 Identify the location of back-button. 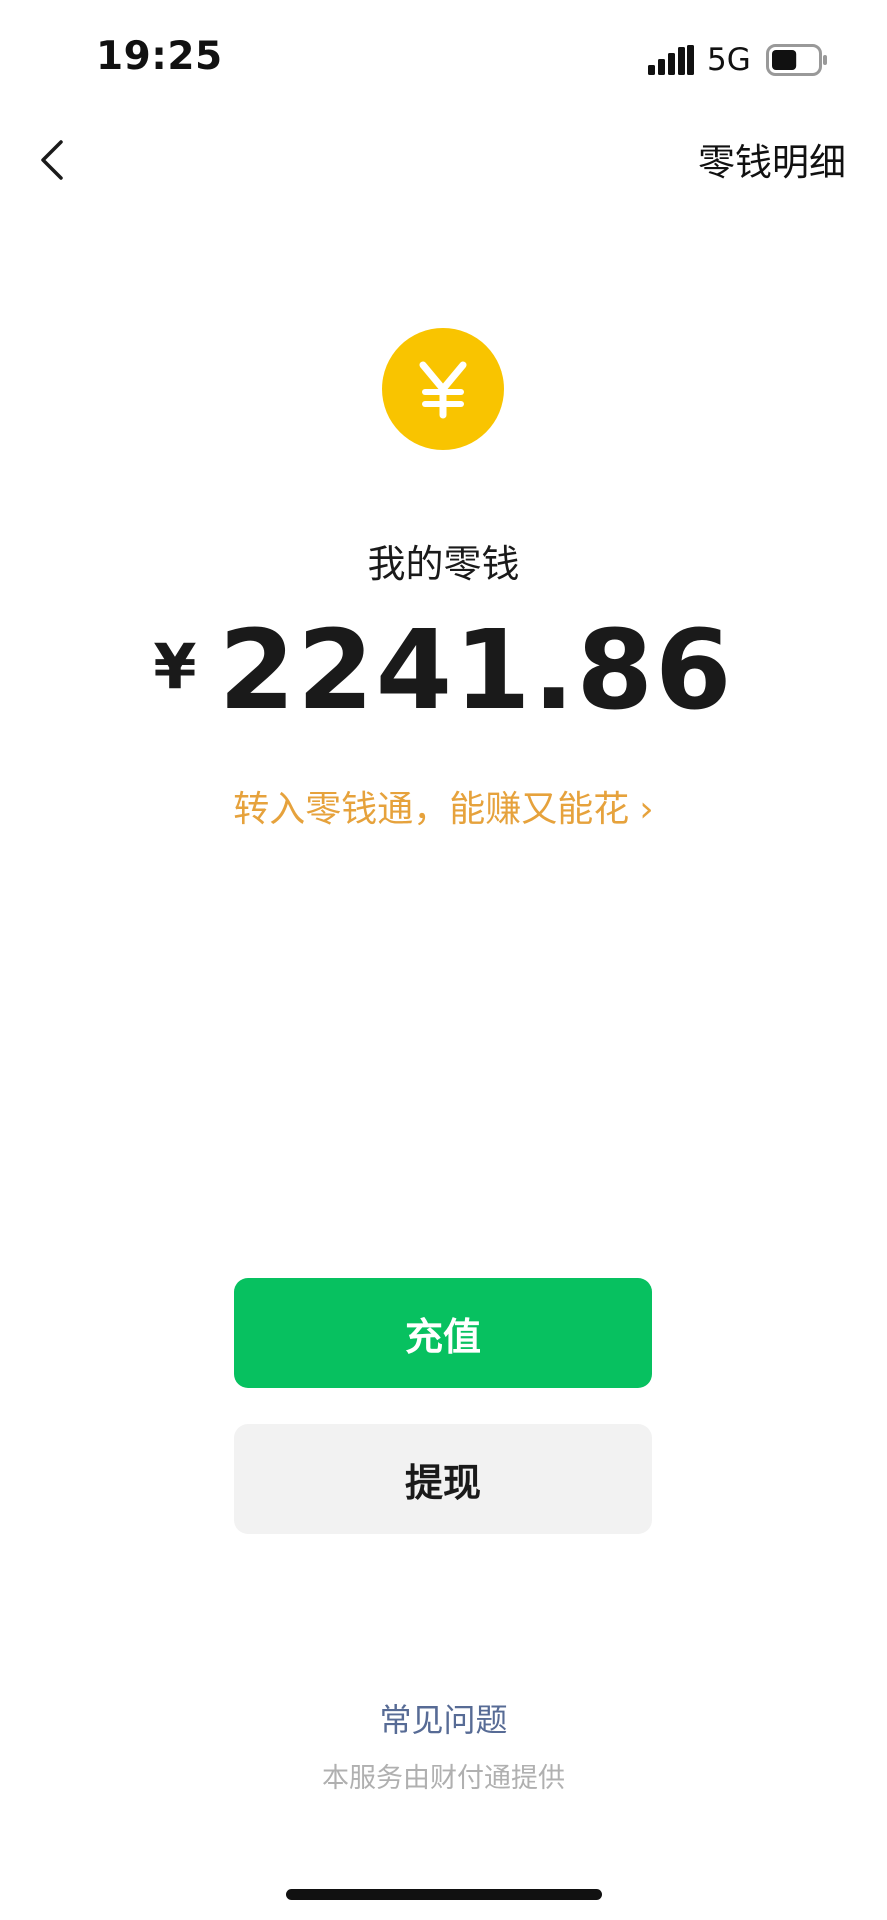
(52, 160).